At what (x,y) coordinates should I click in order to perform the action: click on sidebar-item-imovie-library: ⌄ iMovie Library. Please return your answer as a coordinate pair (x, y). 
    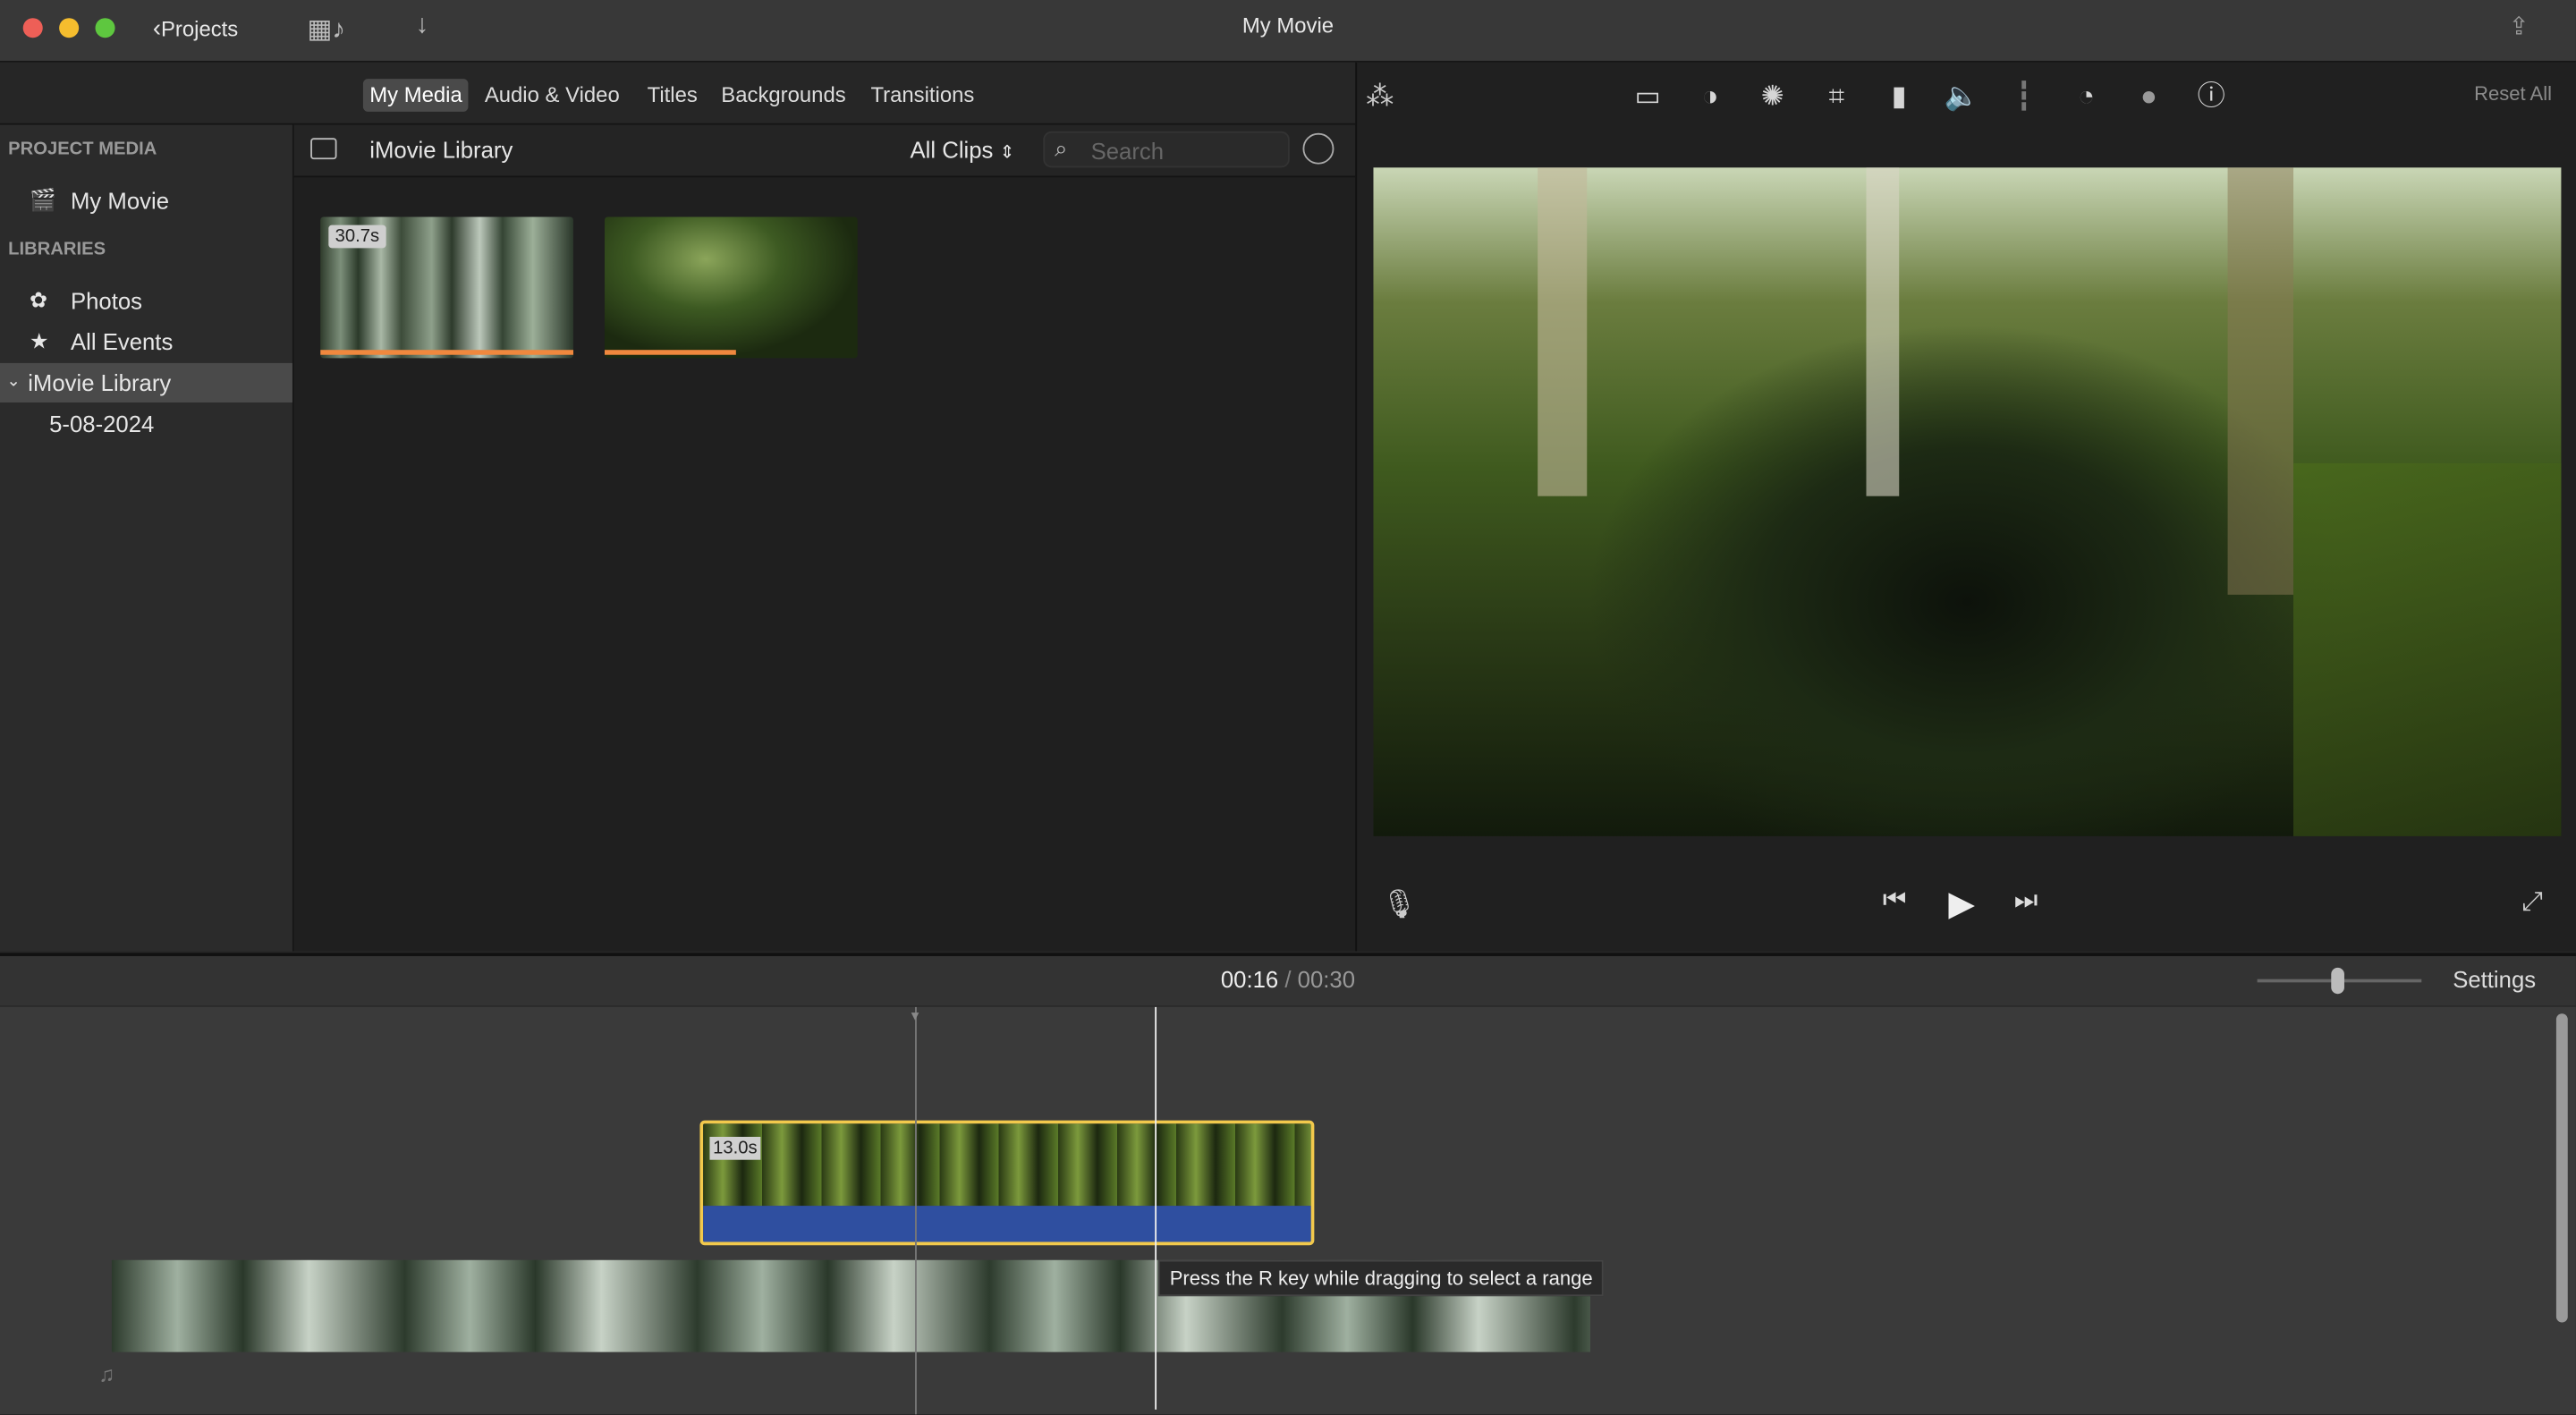
    Looking at the image, I should click on (146, 382).